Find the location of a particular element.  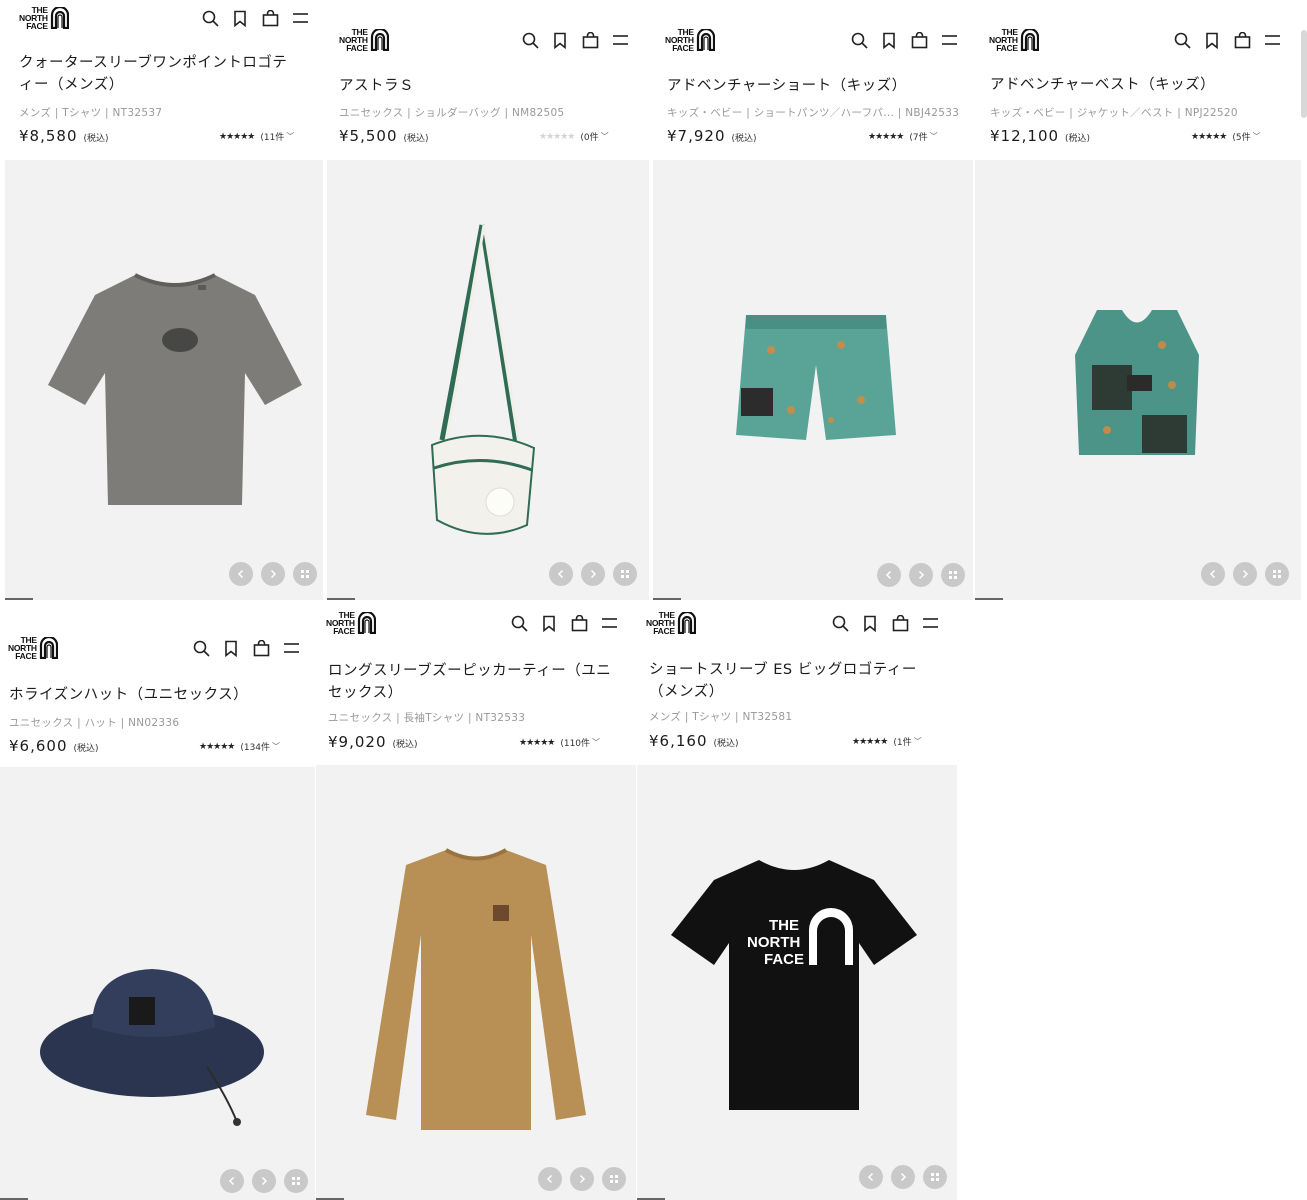

product-image-area: THE NORTH FACE is located at coordinates (797, 982).